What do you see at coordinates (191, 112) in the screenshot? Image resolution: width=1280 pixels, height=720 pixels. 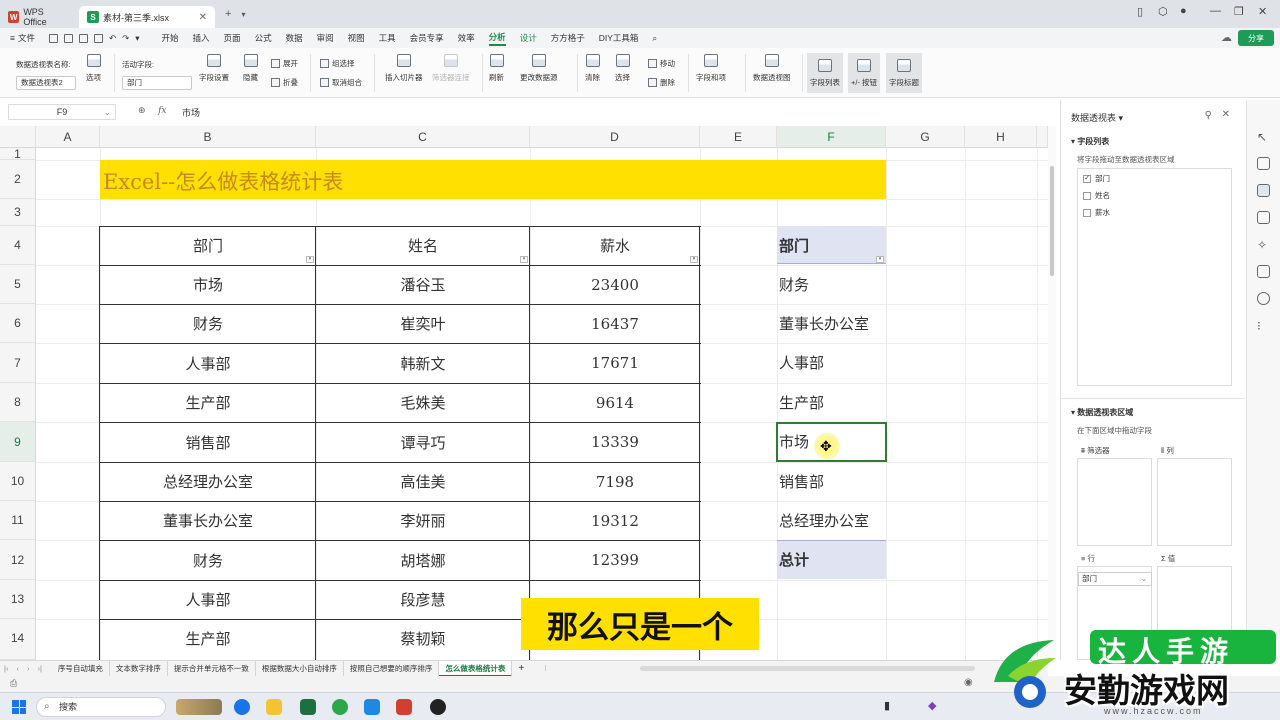 I see `formula-input: 市场` at bounding box center [191, 112].